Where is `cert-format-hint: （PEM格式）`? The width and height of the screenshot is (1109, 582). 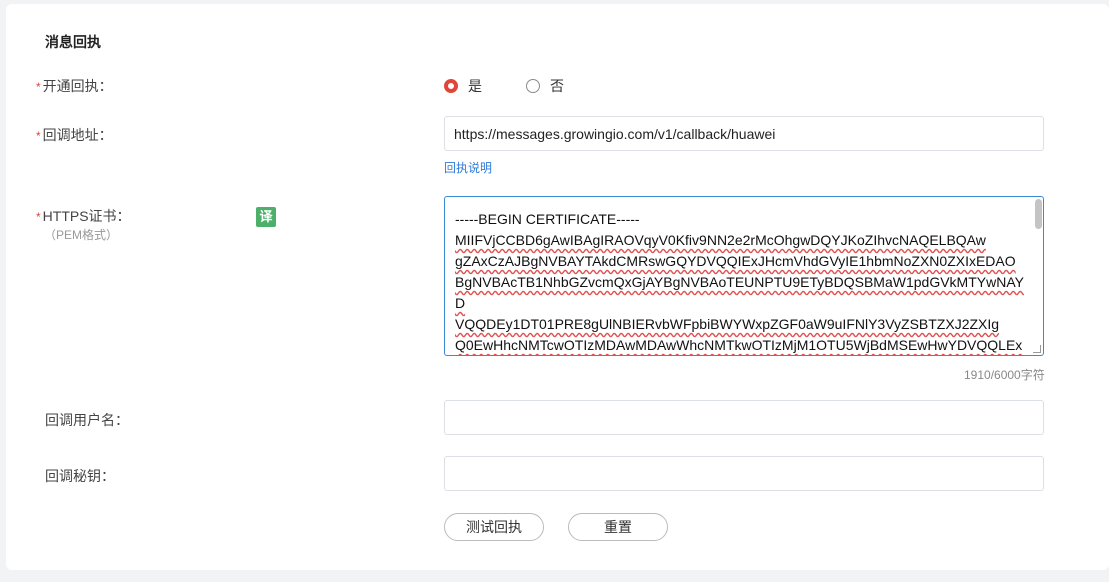
cert-format-hint: （PEM格式） is located at coordinates (81, 235).